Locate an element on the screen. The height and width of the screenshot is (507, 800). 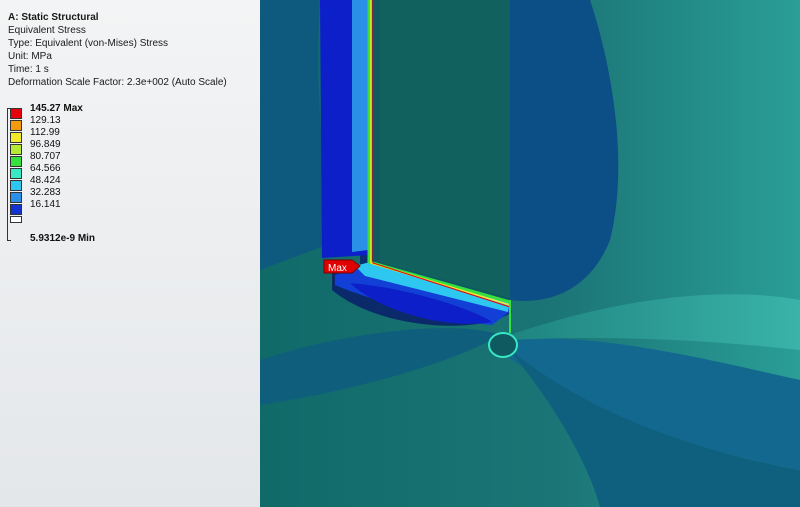
legend-level-label: 64.566 is located at coordinates (45, 168).